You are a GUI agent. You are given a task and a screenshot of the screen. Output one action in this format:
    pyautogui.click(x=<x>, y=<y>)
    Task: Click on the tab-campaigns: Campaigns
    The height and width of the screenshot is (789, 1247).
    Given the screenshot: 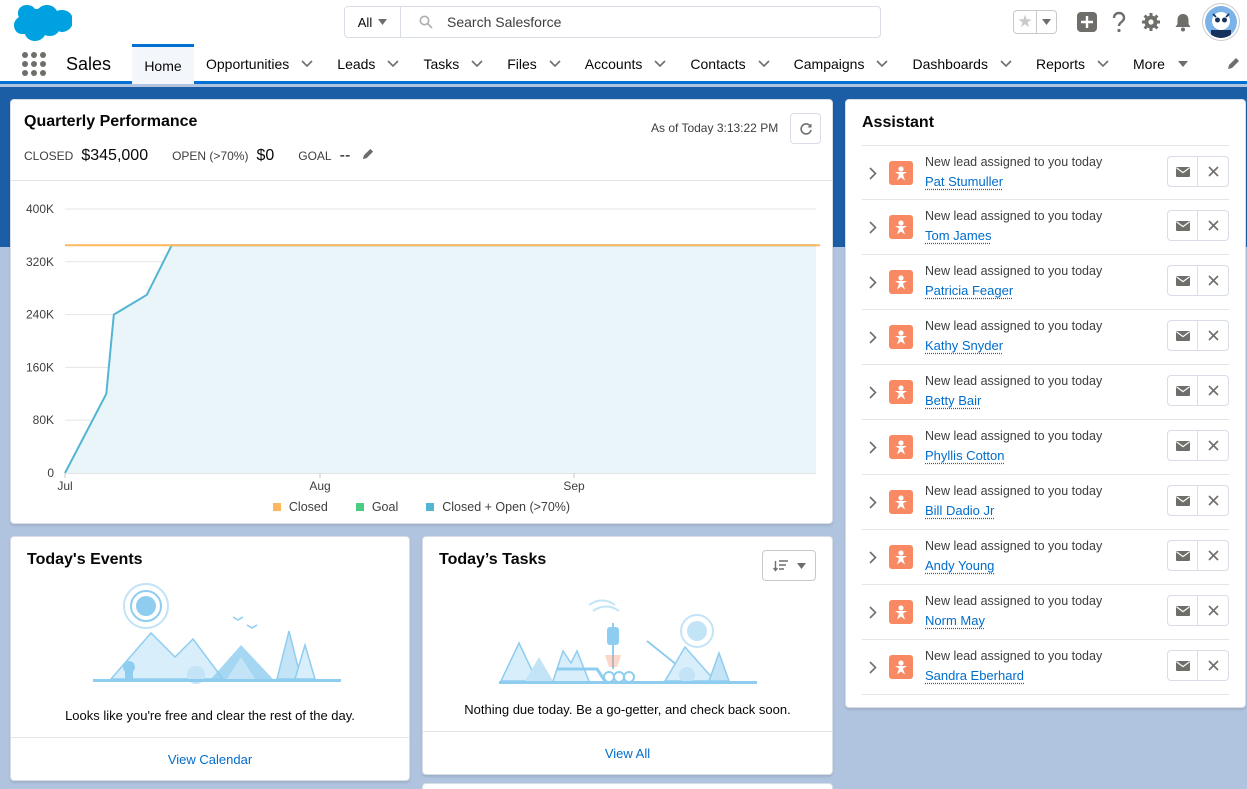 What is the action you would take?
    pyautogui.click(x=841, y=64)
    